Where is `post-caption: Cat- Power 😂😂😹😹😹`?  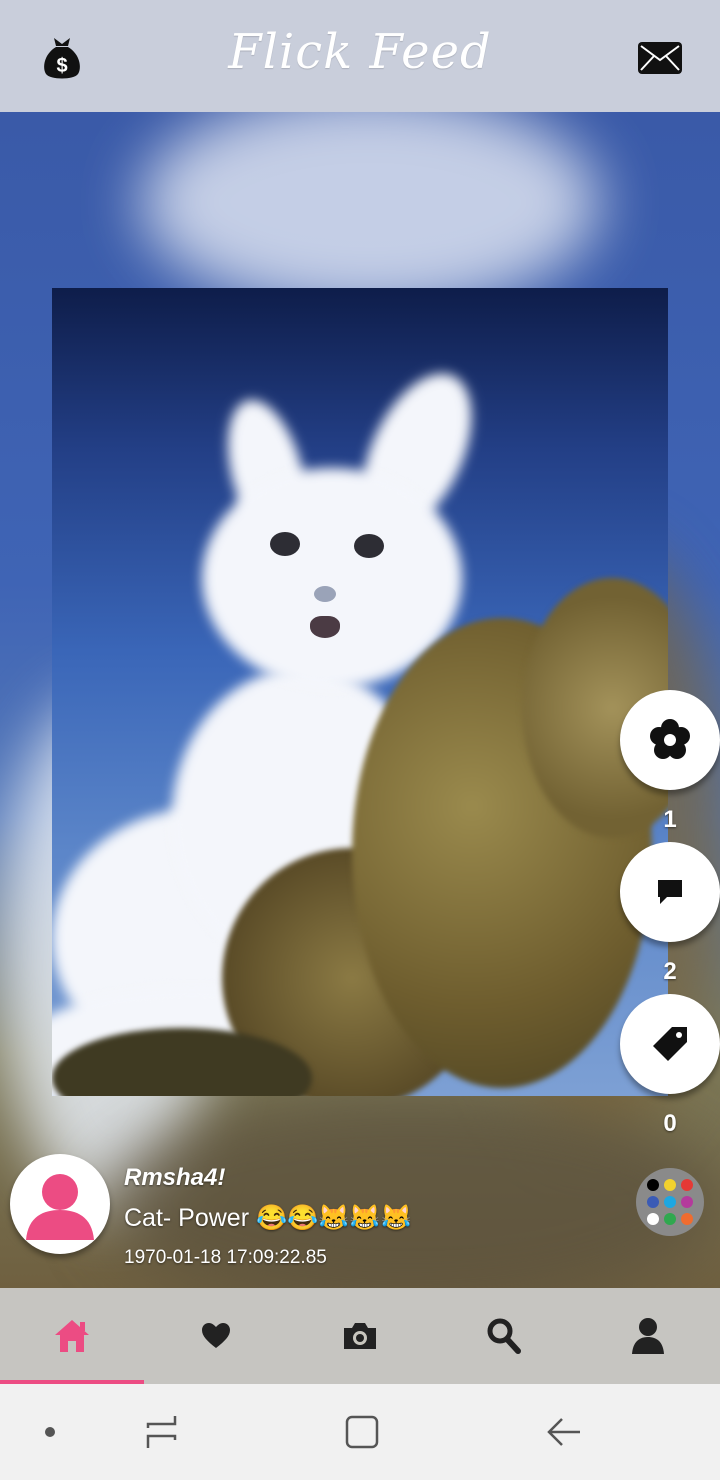
post-caption: Cat- Power 😂😂😹😹😹 is located at coordinates (268, 1218).